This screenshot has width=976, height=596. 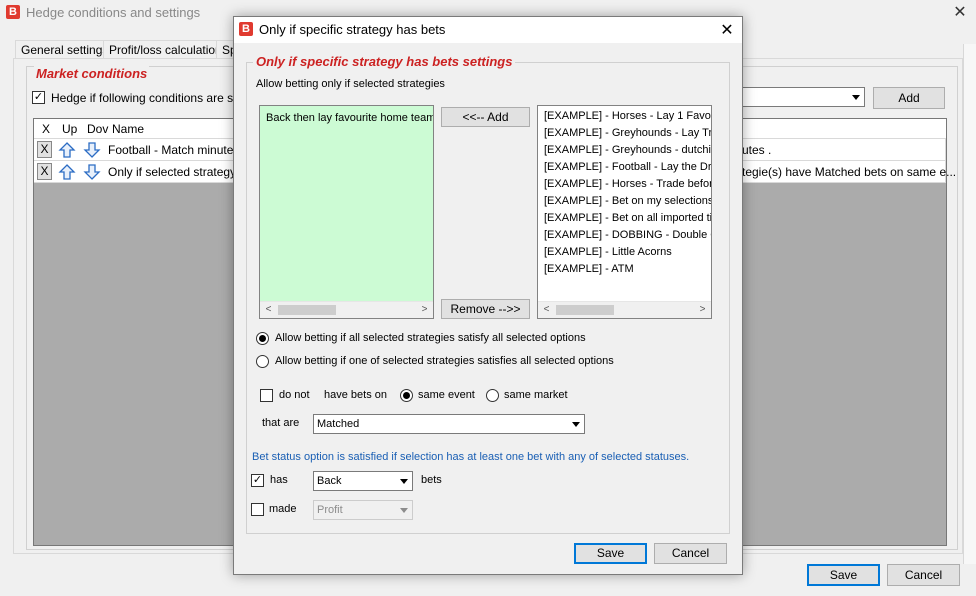 What do you see at coordinates (165, 49) in the screenshot?
I see `tab-profit-loss: Profit/loss calculation` at bounding box center [165, 49].